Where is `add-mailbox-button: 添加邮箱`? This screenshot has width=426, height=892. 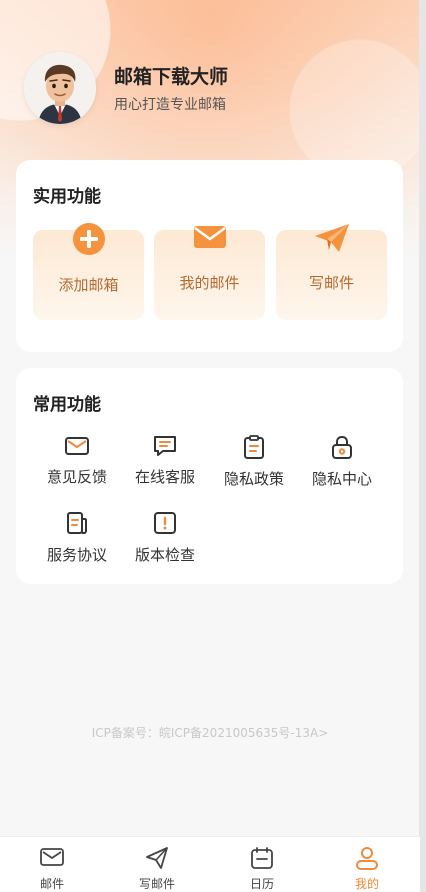
add-mailbox-button: 添加邮箱 is located at coordinates (88, 271).